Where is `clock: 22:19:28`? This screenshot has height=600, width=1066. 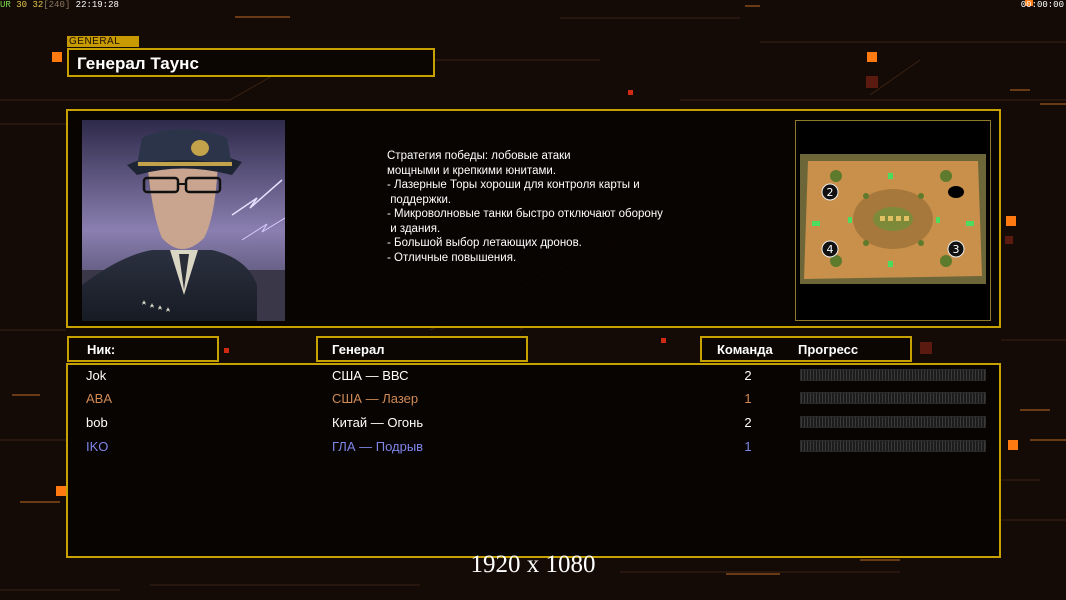 clock: 22:19:28 is located at coordinates (97, 5).